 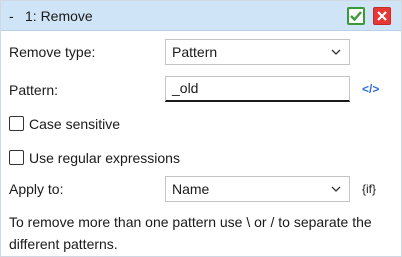 What do you see at coordinates (75, 124) in the screenshot?
I see `case-sensitive-label: Case sensitive` at bounding box center [75, 124].